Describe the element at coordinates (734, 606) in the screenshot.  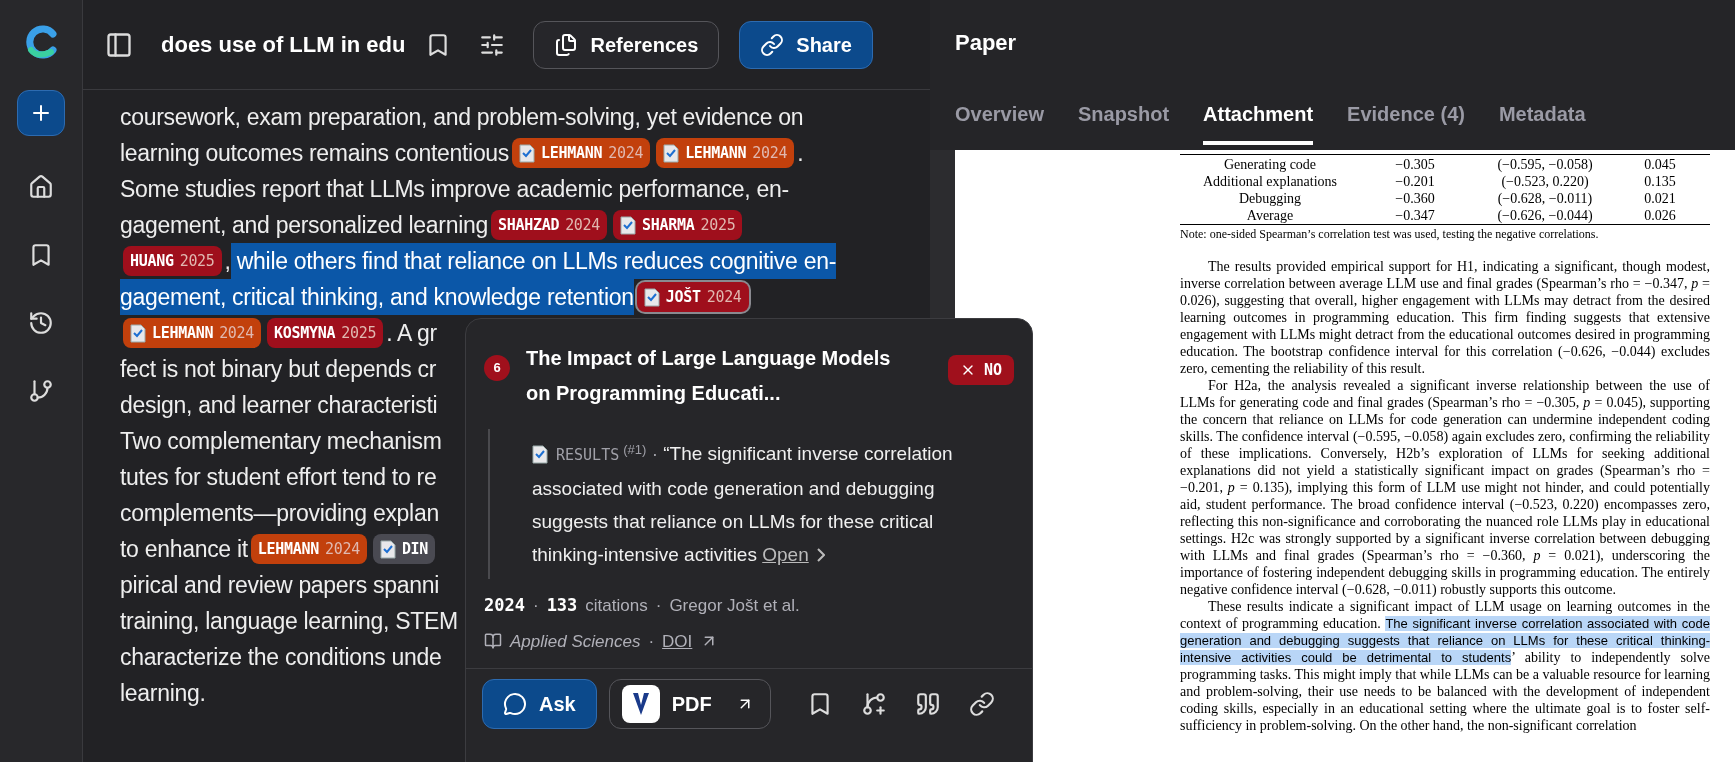
I see `author-text: Gregor Jošt et al.` at that location.